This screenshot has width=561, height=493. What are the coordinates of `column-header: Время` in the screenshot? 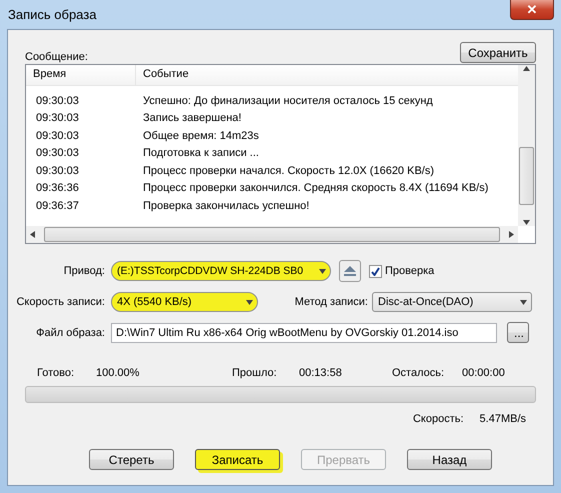 It's located at (81, 75).